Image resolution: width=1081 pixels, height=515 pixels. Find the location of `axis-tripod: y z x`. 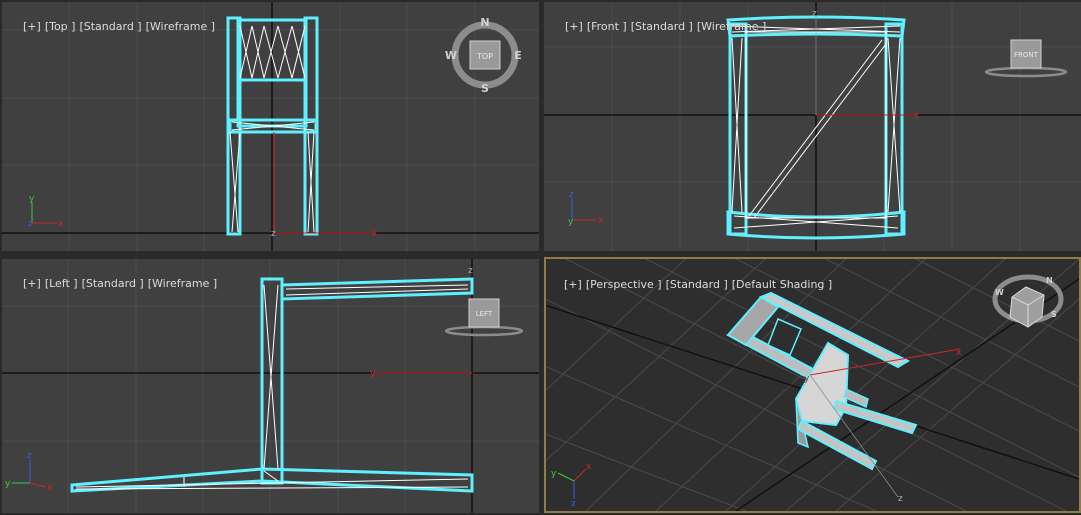

axis-tripod: y z x is located at coordinates (29, 472).